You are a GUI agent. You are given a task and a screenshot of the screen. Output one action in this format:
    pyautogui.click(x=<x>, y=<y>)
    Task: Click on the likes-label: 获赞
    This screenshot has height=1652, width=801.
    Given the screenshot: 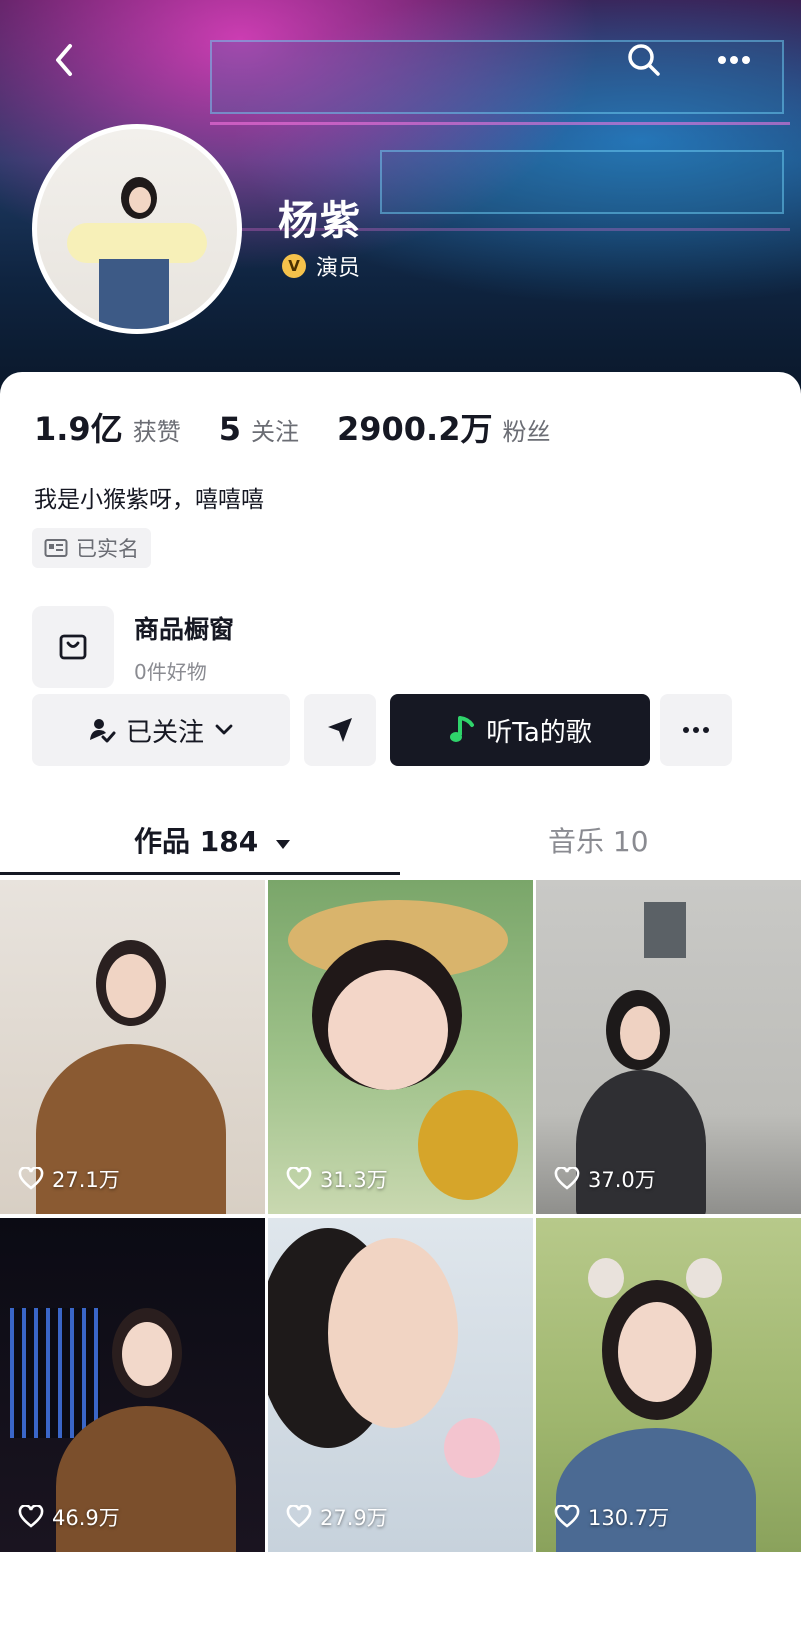 What is the action you would take?
    pyautogui.click(x=156, y=432)
    